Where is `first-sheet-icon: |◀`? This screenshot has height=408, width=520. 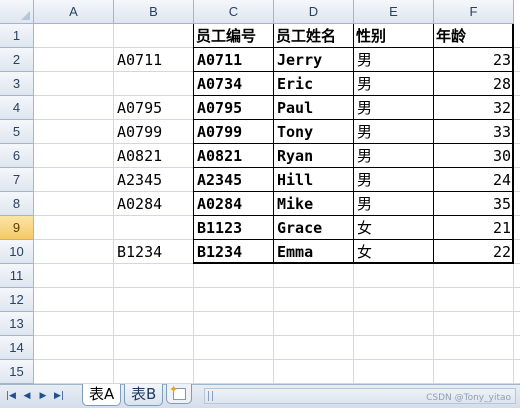
first-sheet-icon: |◀ is located at coordinates (11, 396).